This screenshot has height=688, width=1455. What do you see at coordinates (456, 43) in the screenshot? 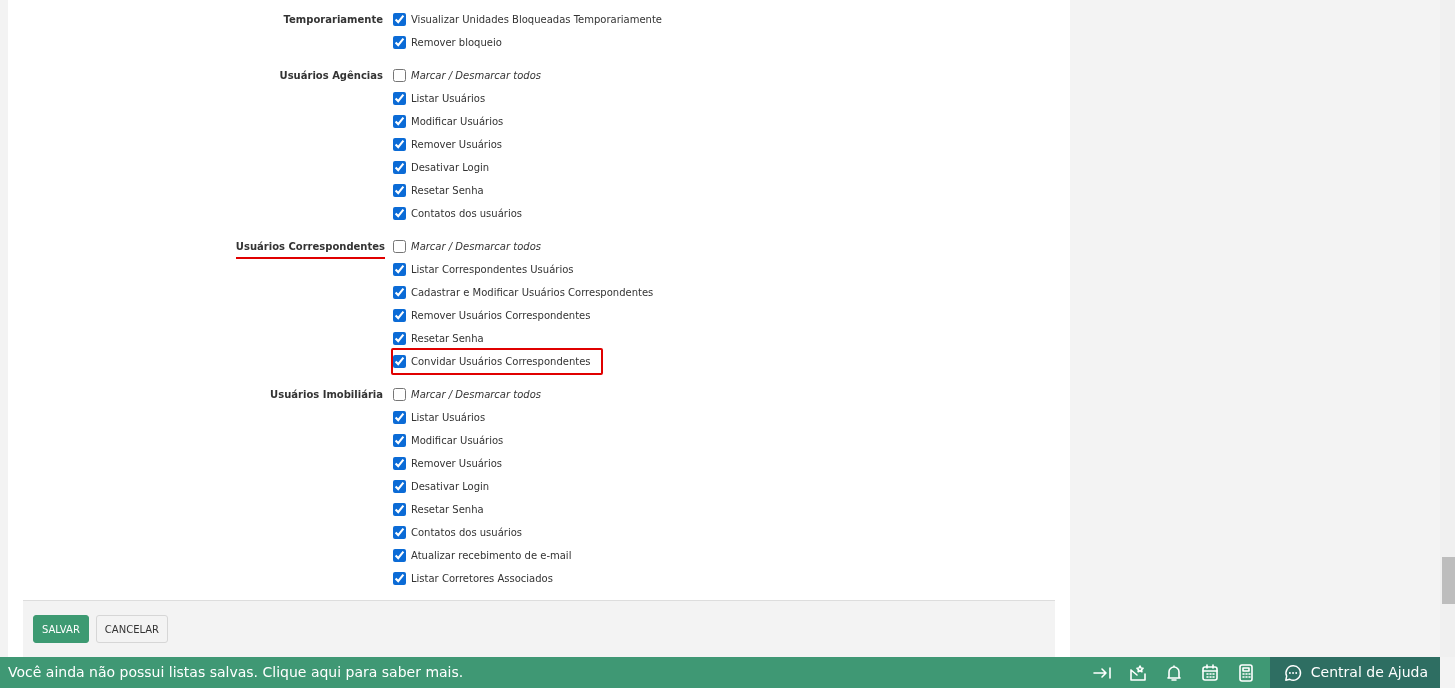
I see `option-label: Remover bloqueio` at bounding box center [456, 43].